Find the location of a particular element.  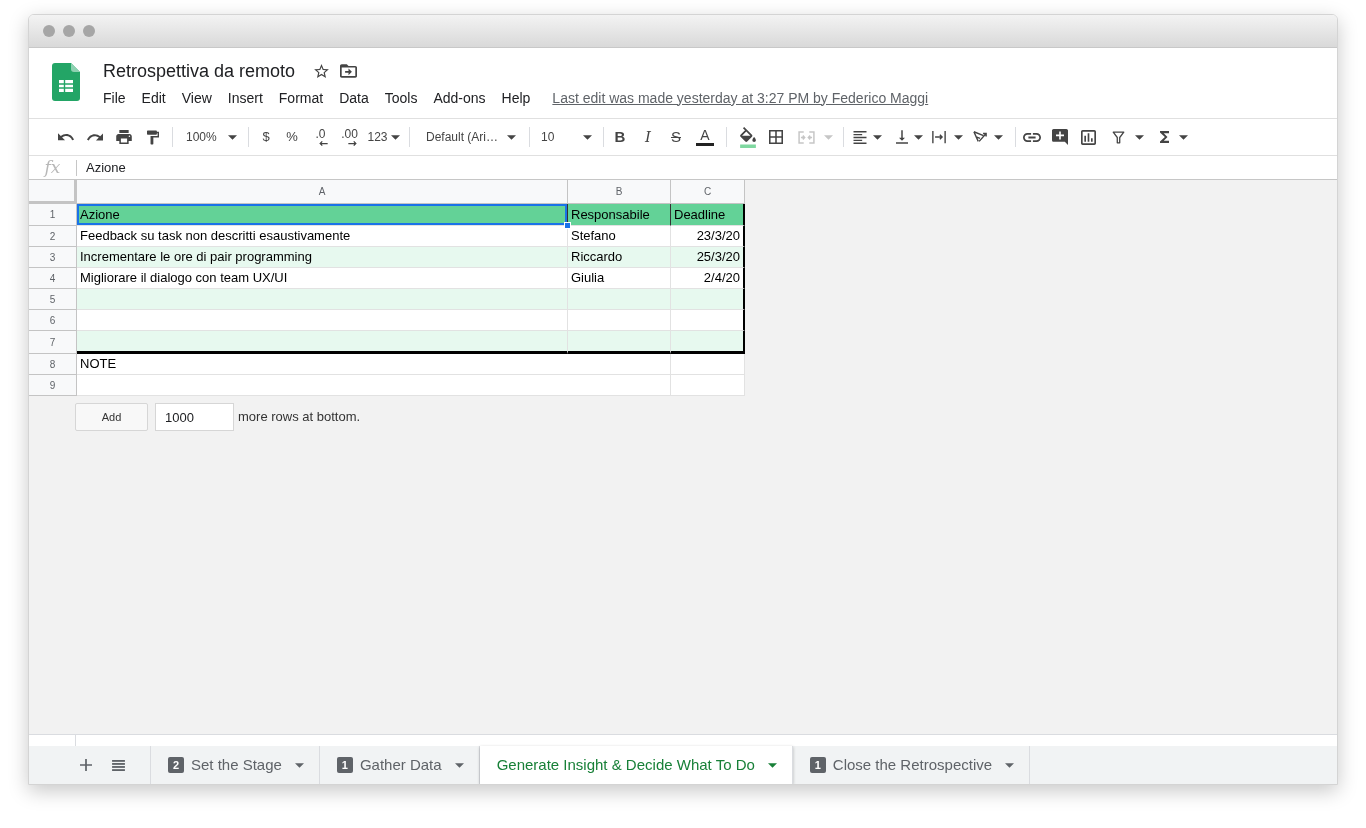

add-icon is located at coordinates (86, 765).